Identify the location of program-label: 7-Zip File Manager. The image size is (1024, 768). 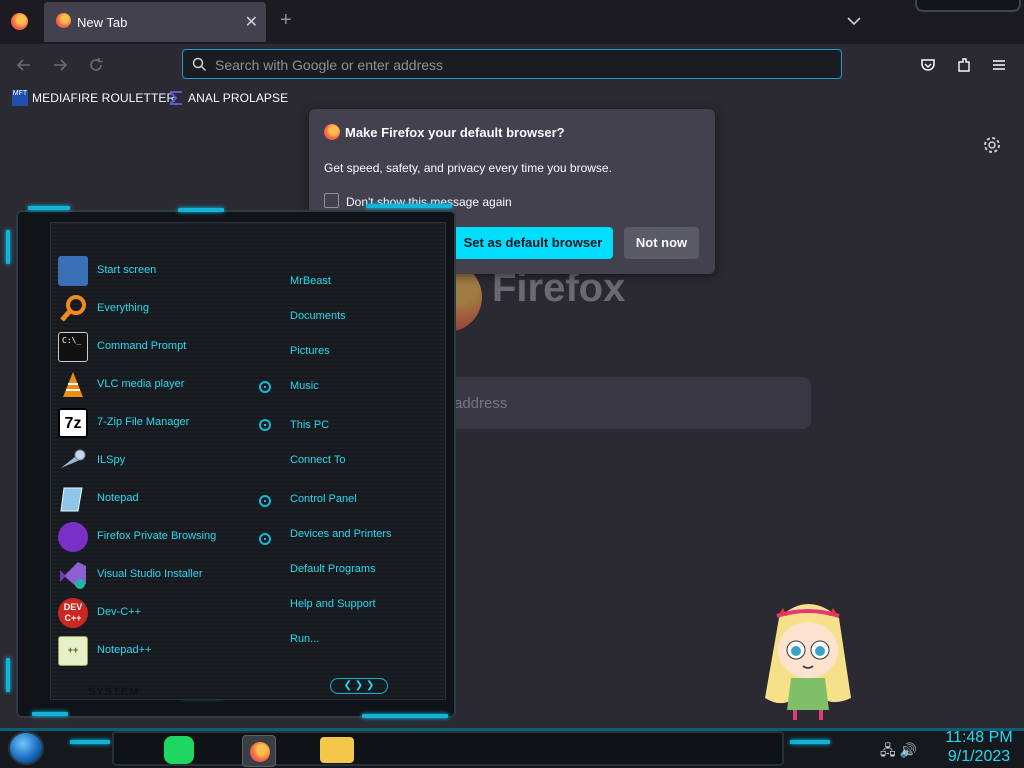
(143, 422).